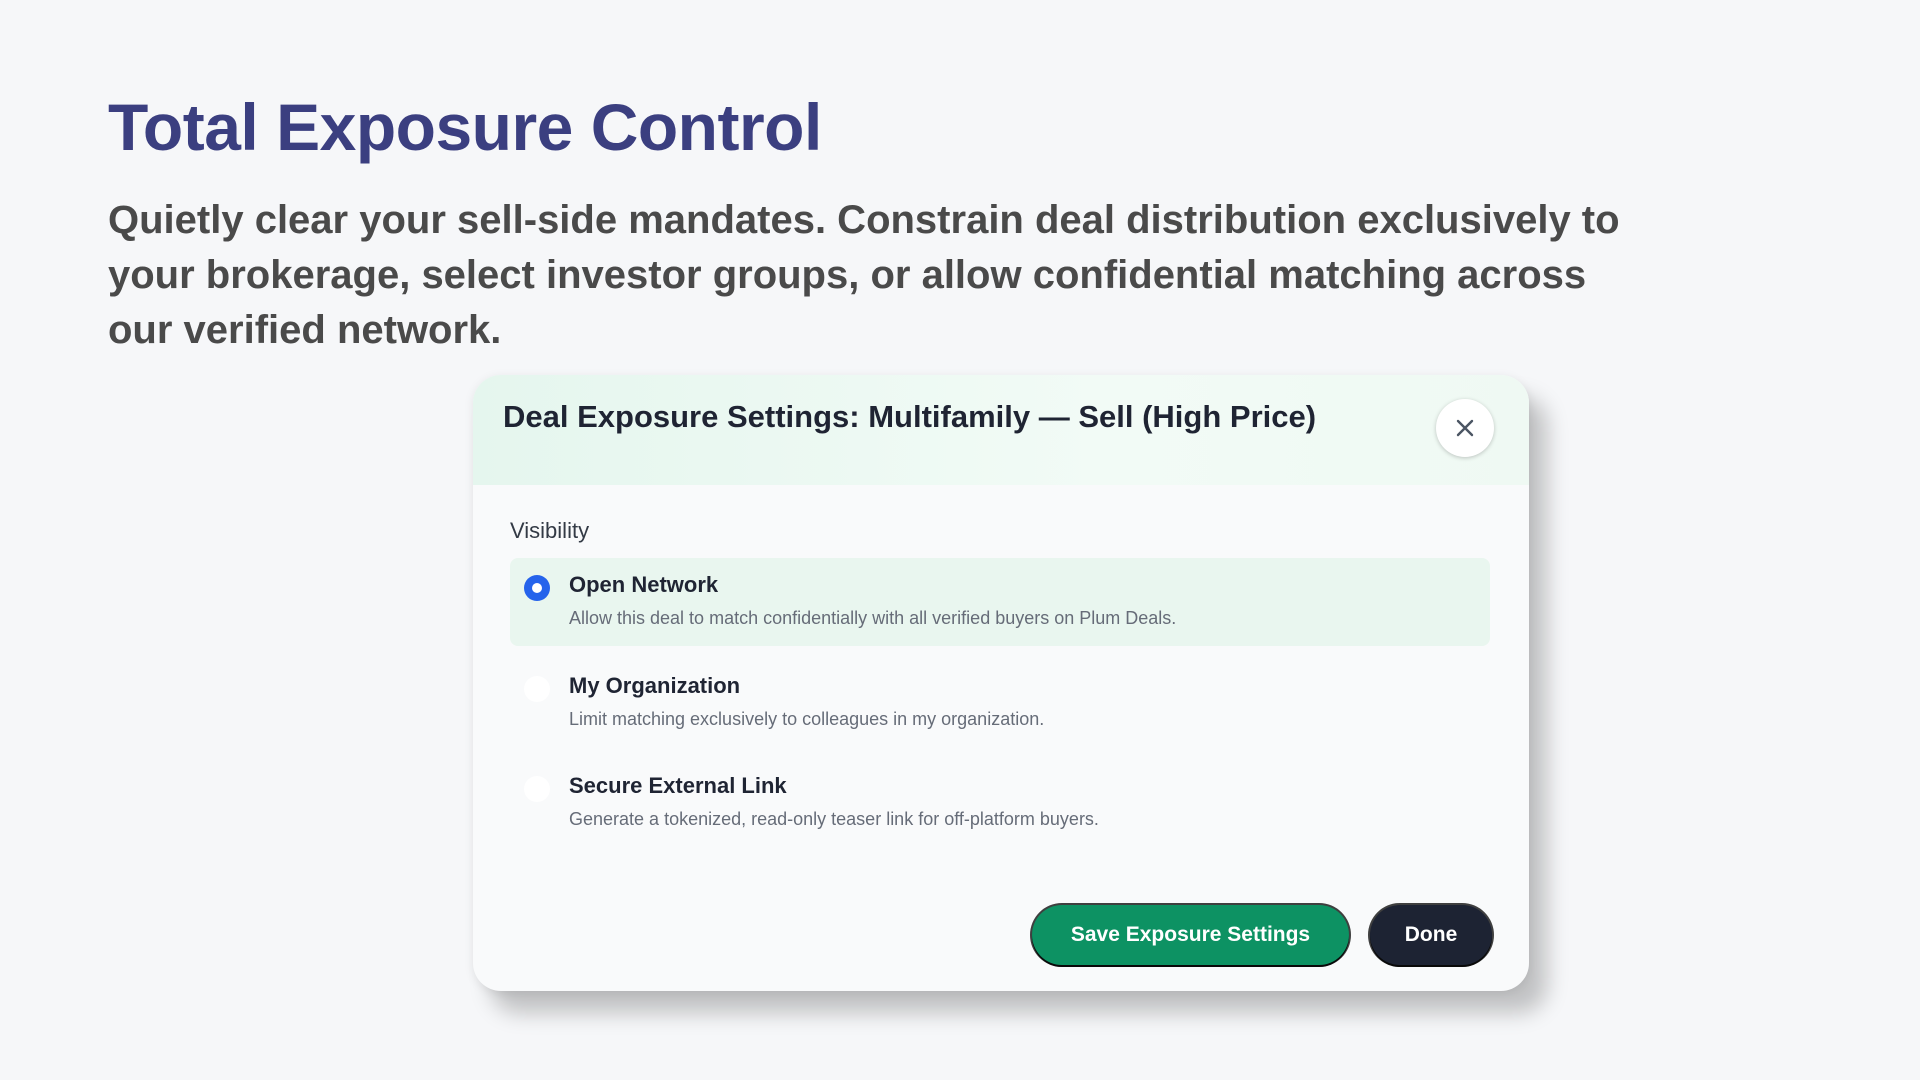 The height and width of the screenshot is (1080, 1920). Describe the element at coordinates (678, 785) in the screenshot. I see `option-label: Secure External Link` at that location.